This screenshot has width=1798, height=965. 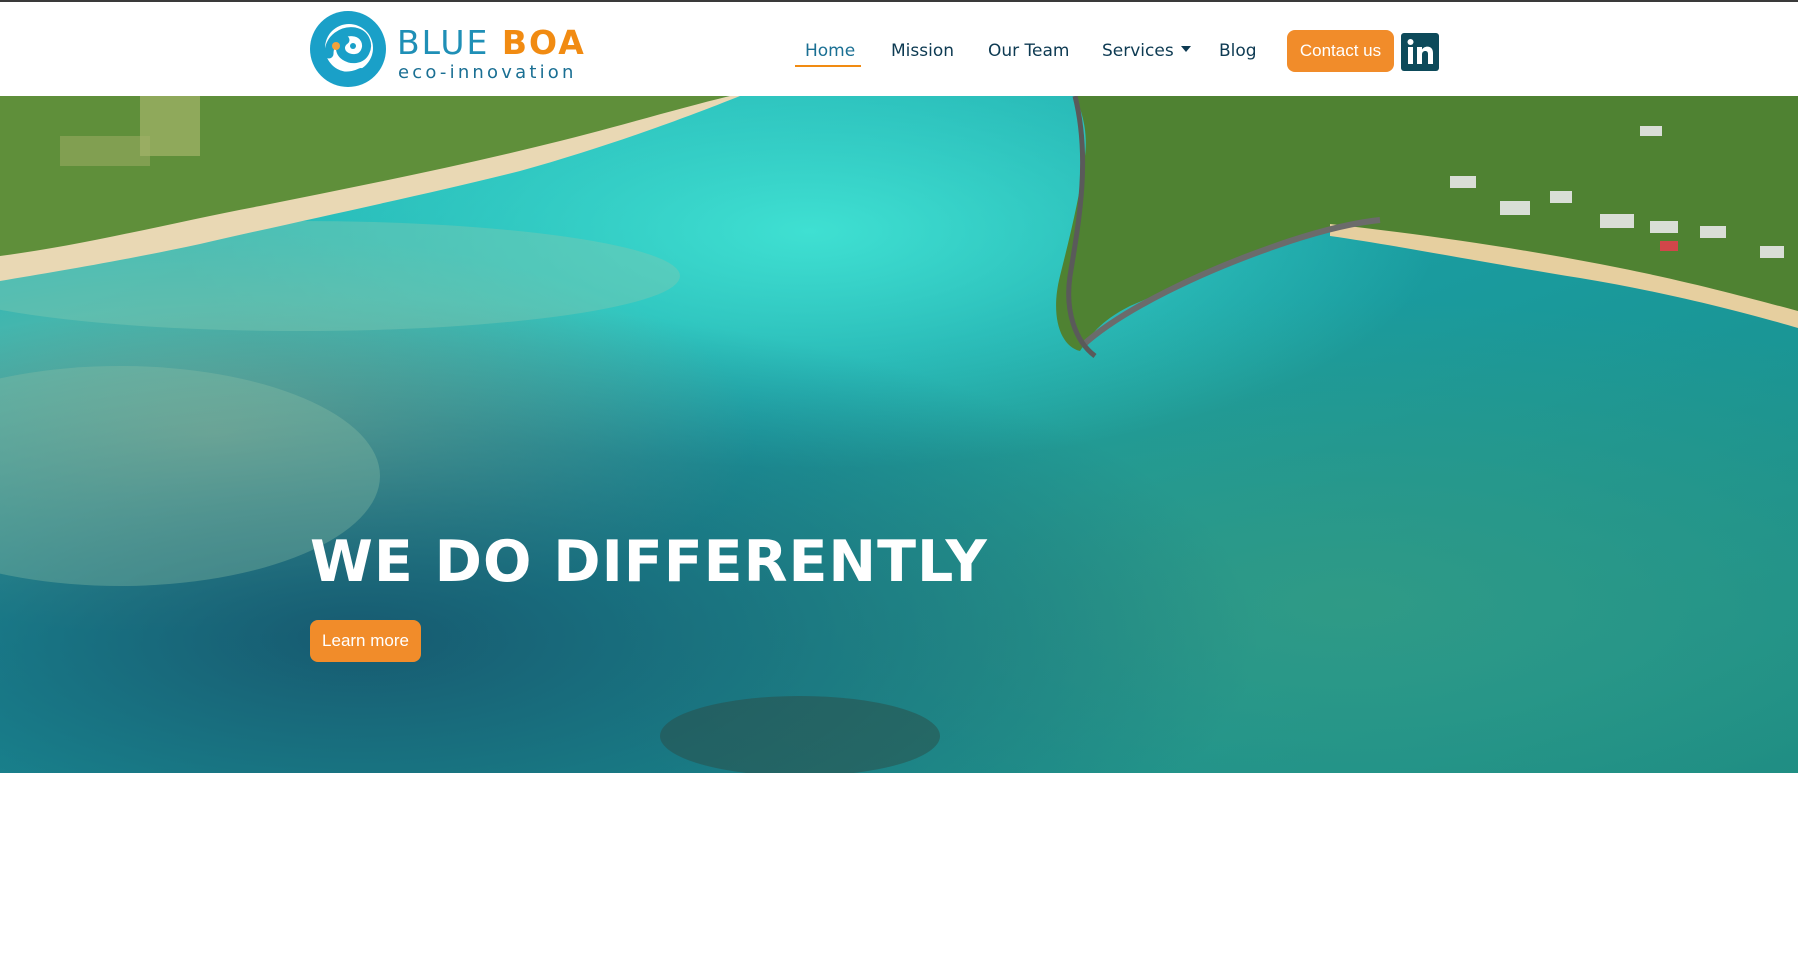 I want to click on linkedin-icon, so click(x=1420, y=51).